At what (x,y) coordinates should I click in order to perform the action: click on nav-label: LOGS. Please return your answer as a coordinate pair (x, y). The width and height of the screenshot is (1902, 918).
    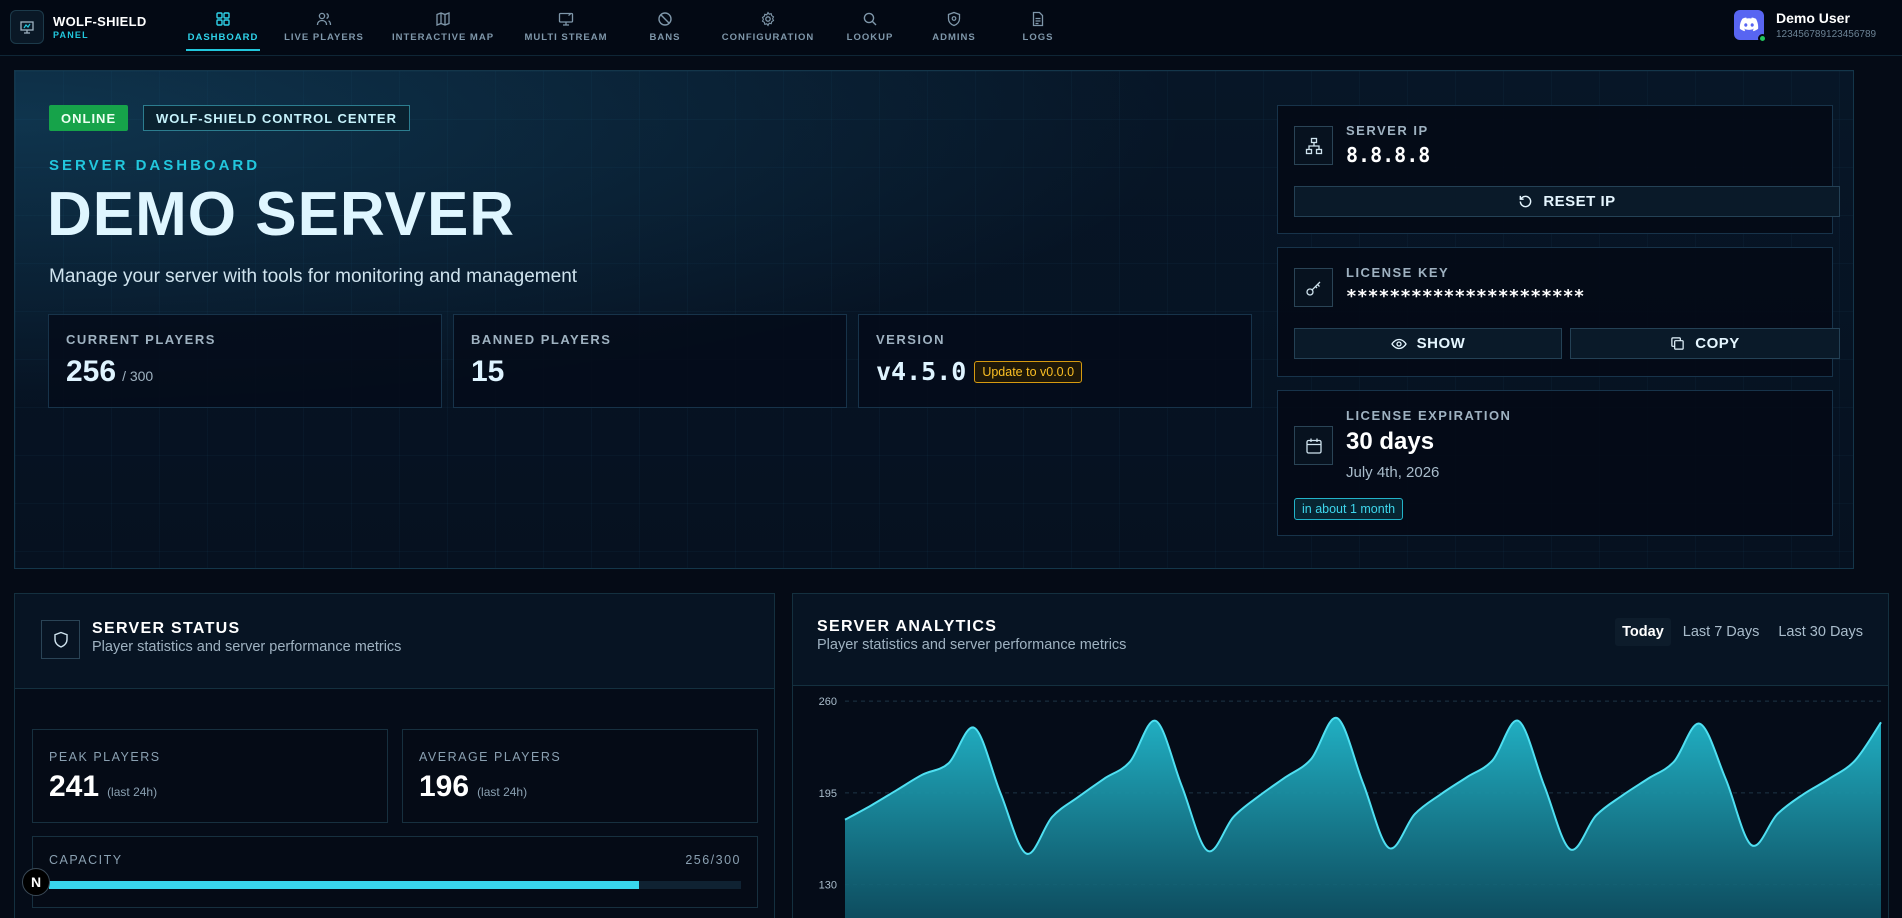
    Looking at the image, I should click on (1038, 37).